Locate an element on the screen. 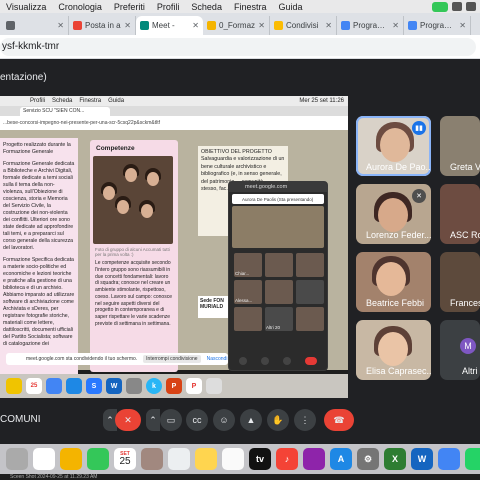 The image size is (480, 480). participant-tile: Francesca is located at coordinates (460, 282).